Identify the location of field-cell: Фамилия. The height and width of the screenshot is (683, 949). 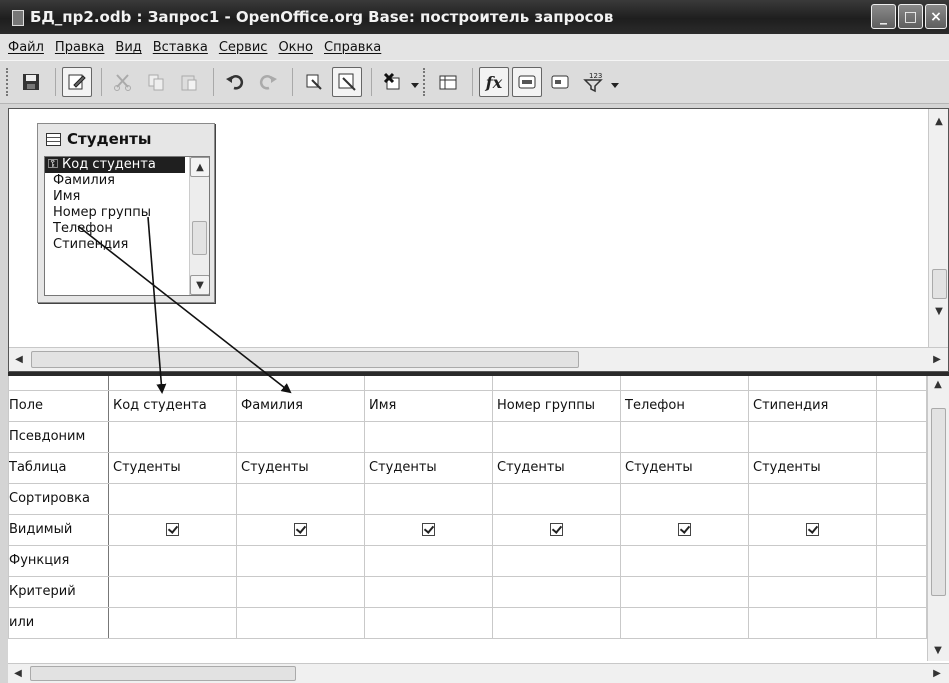
(300, 405).